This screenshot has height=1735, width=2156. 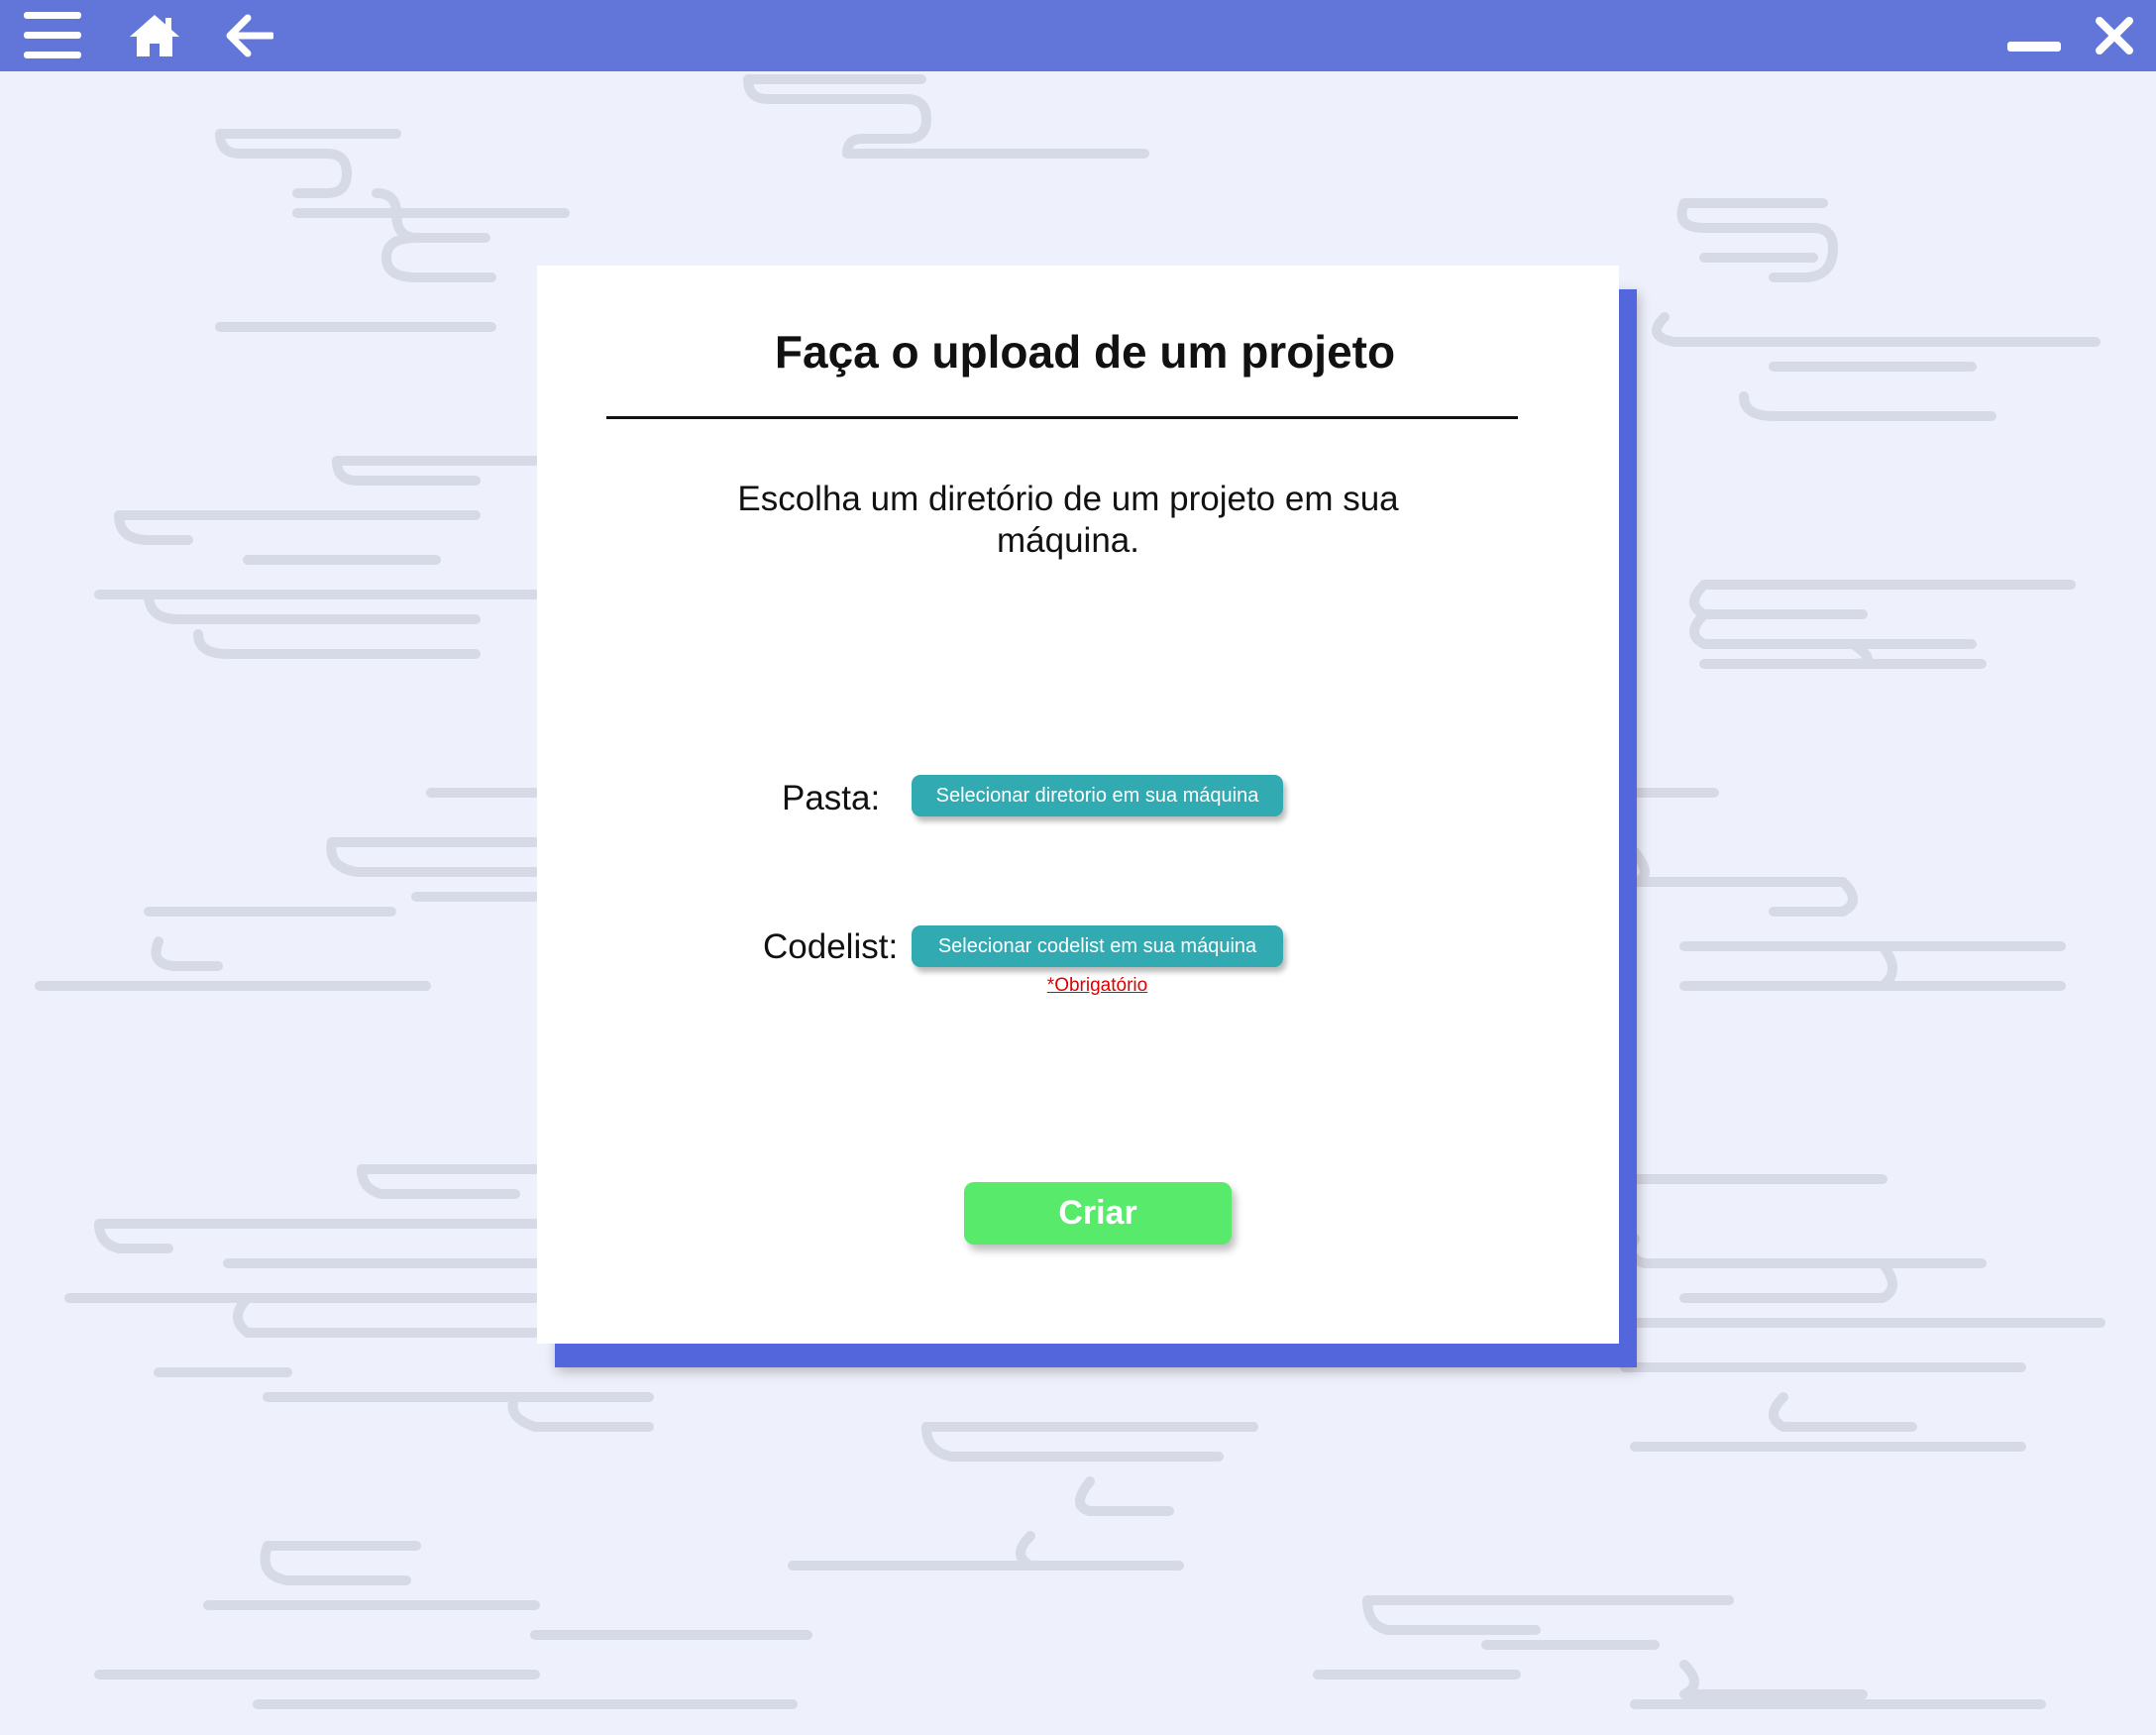 I want to click on minimize-icon, so click(x=2034, y=35).